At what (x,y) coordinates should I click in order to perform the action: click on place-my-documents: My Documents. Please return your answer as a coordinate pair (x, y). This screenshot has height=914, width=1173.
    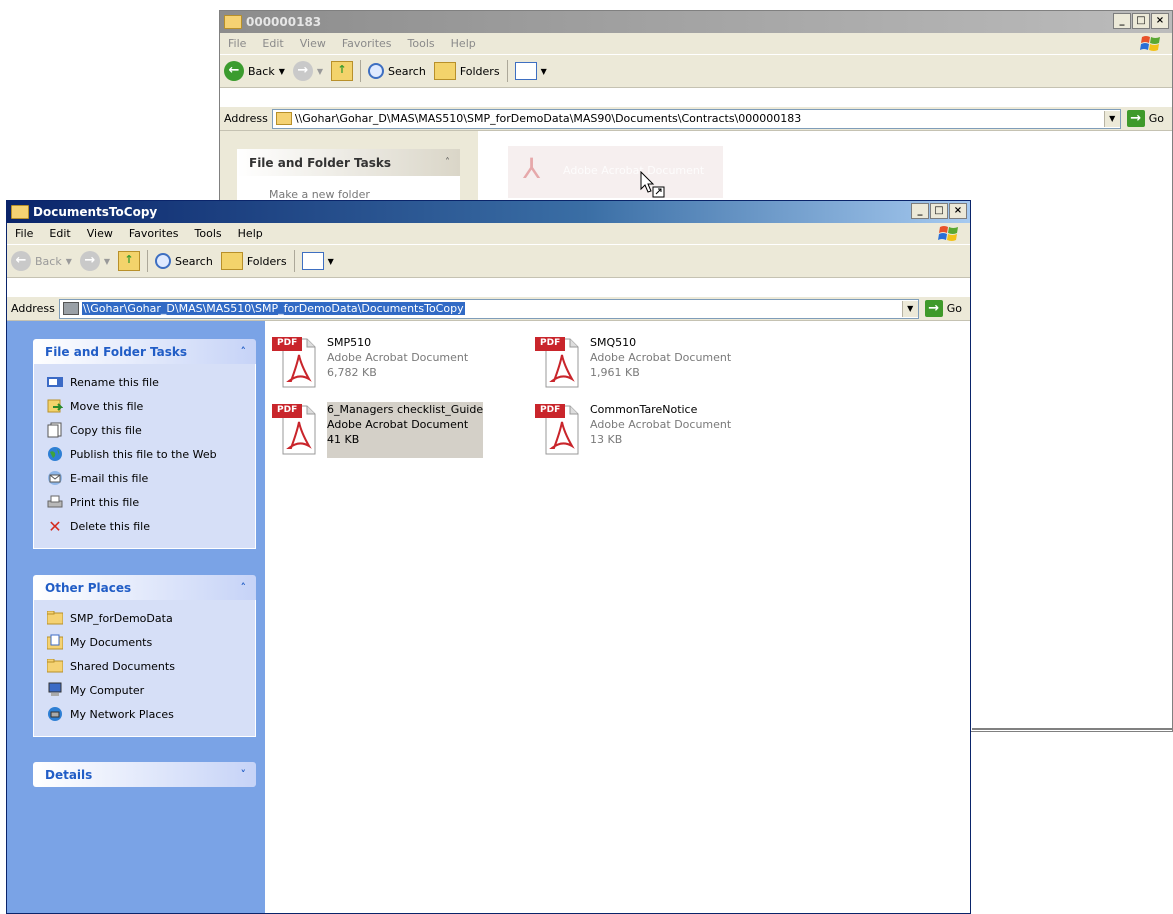
    Looking at the image, I should click on (150, 642).